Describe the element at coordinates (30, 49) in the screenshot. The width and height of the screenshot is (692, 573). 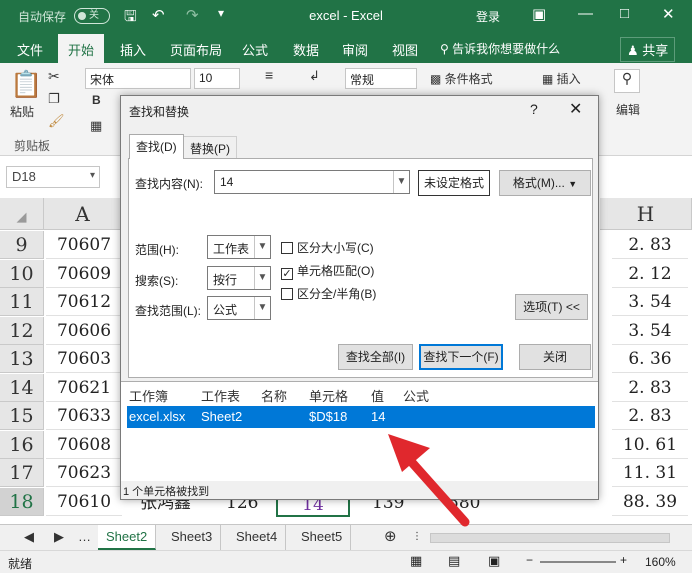
I see `tab-file: 文件` at that location.